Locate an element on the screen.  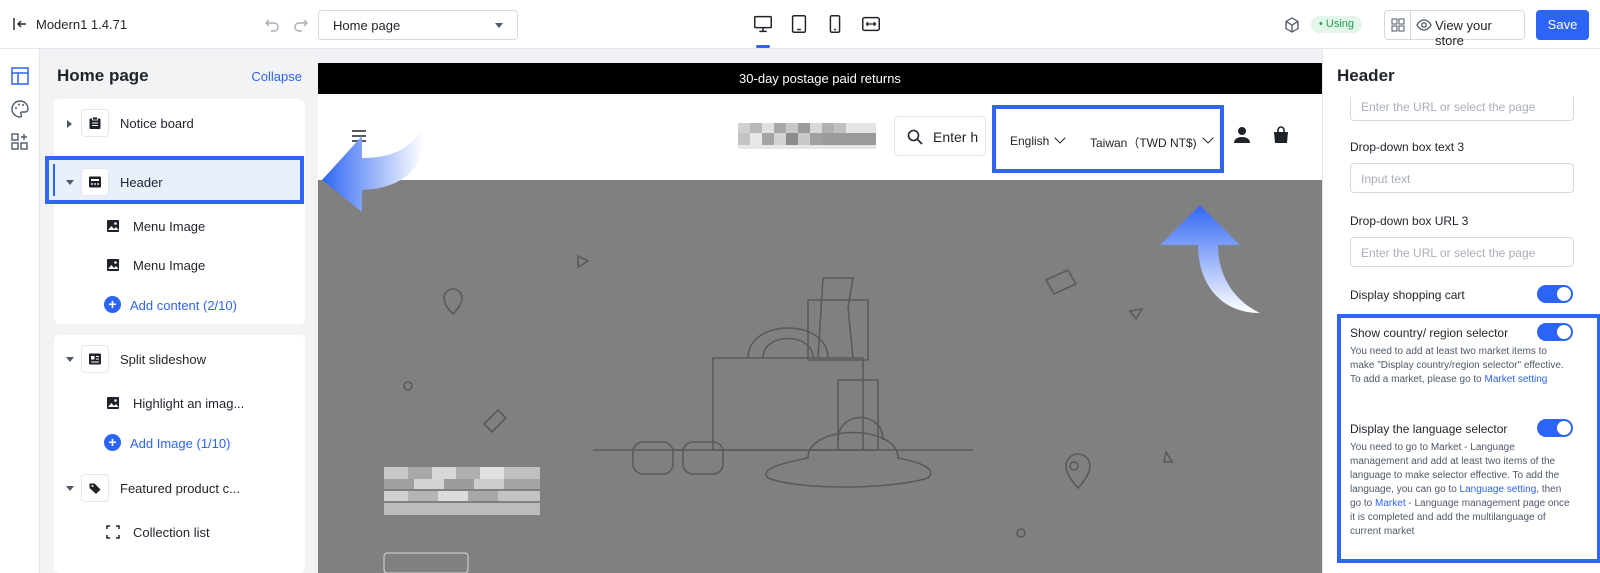
bag-icon is located at coordinates (1281, 135).